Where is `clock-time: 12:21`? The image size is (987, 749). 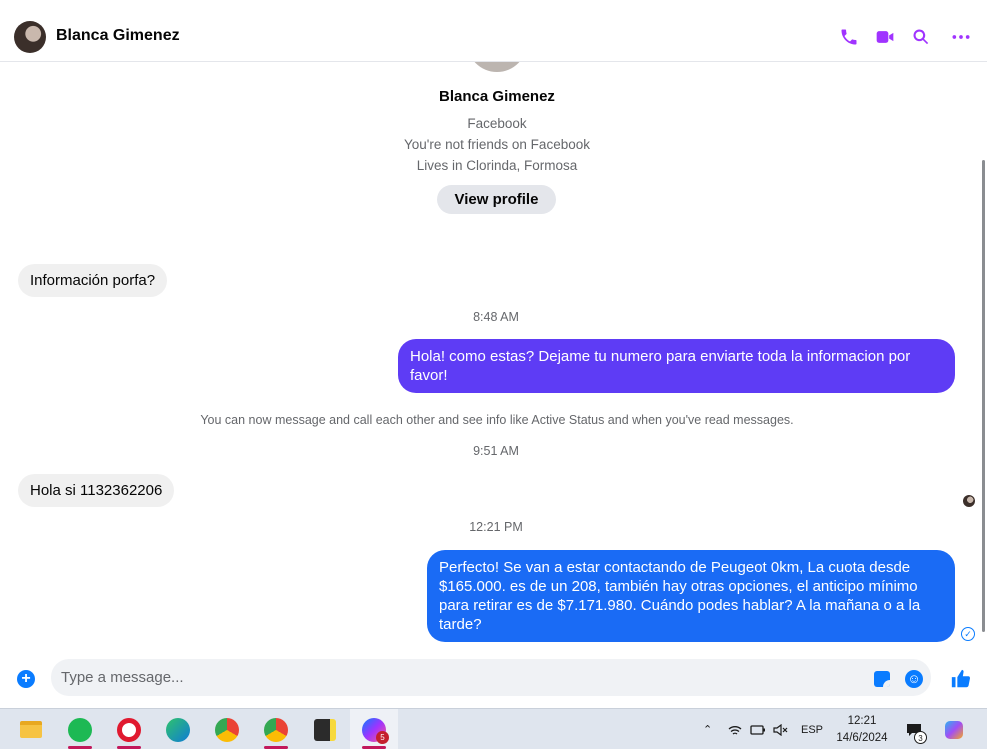 clock-time: 12:21 is located at coordinates (862, 721).